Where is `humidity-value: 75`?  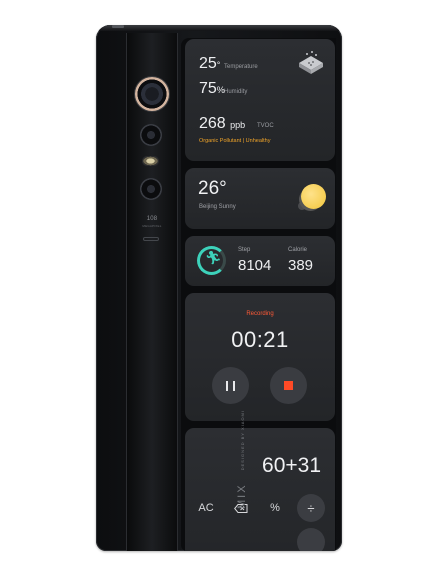 humidity-value: 75 is located at coordinates (208, 88).